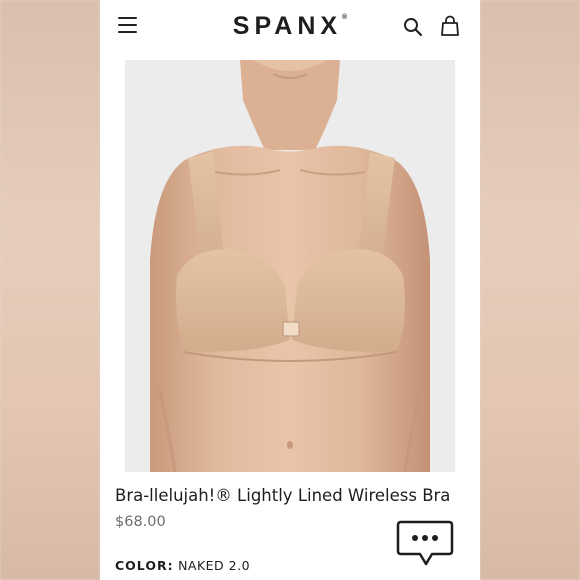 This screenshot has height=580, width=580. What do you see at coordinates (144, 565) in the screenshot?
I see `color-label: COLOR:` at bounding box center [144, 565].